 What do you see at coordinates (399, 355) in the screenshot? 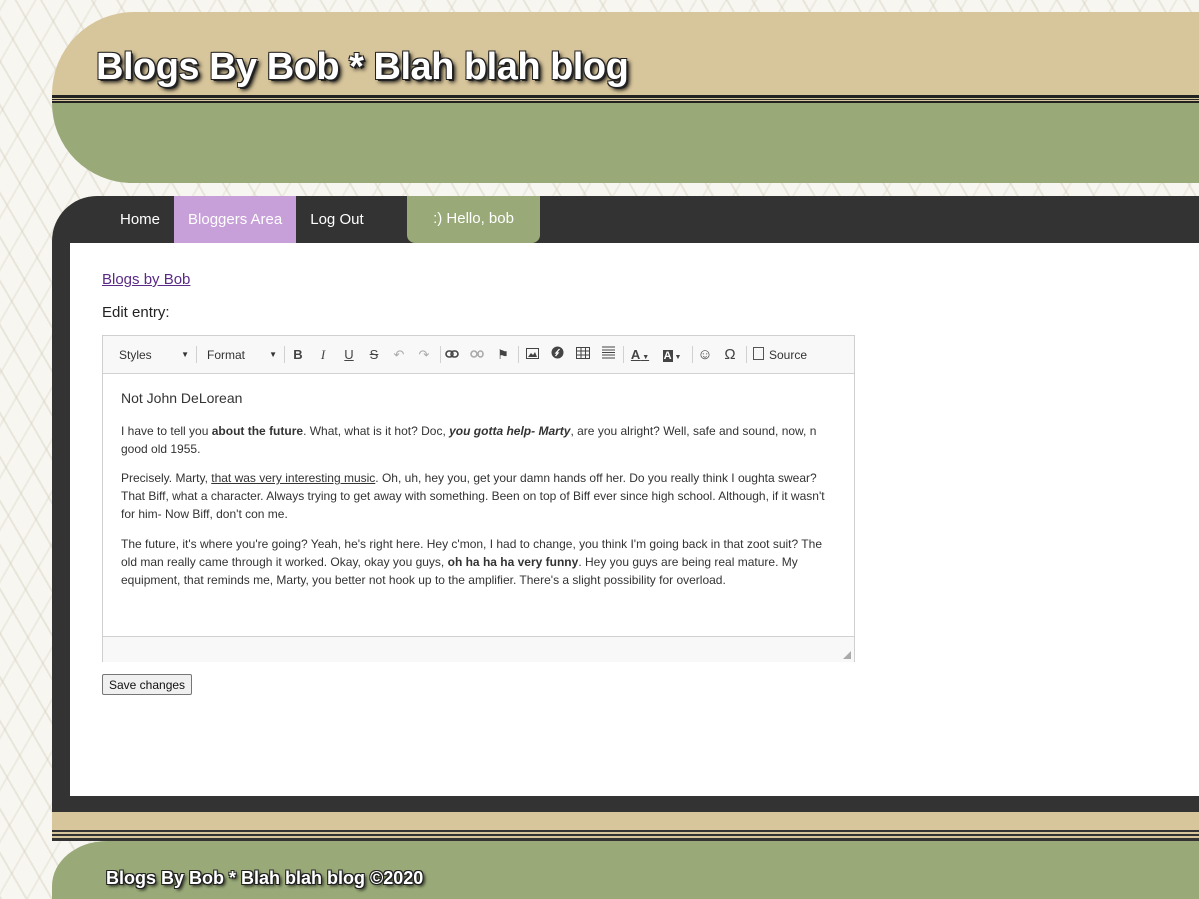
I see `undo-icon: ↶` at bounding box center [399, 355].